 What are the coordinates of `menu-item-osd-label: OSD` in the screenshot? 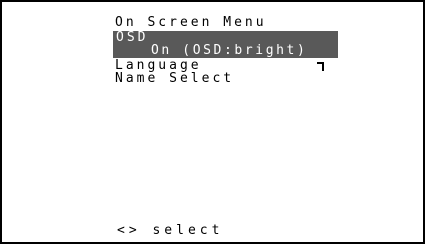 It's located at (132, 37).